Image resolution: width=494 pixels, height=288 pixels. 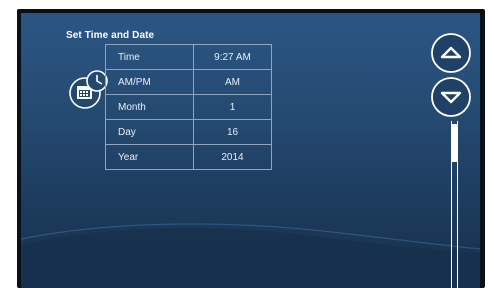 What do you see at coordinates (110, 35) in the screenshot?
I see `page-title: Set Time and Date` at bounding box center [110, 35].